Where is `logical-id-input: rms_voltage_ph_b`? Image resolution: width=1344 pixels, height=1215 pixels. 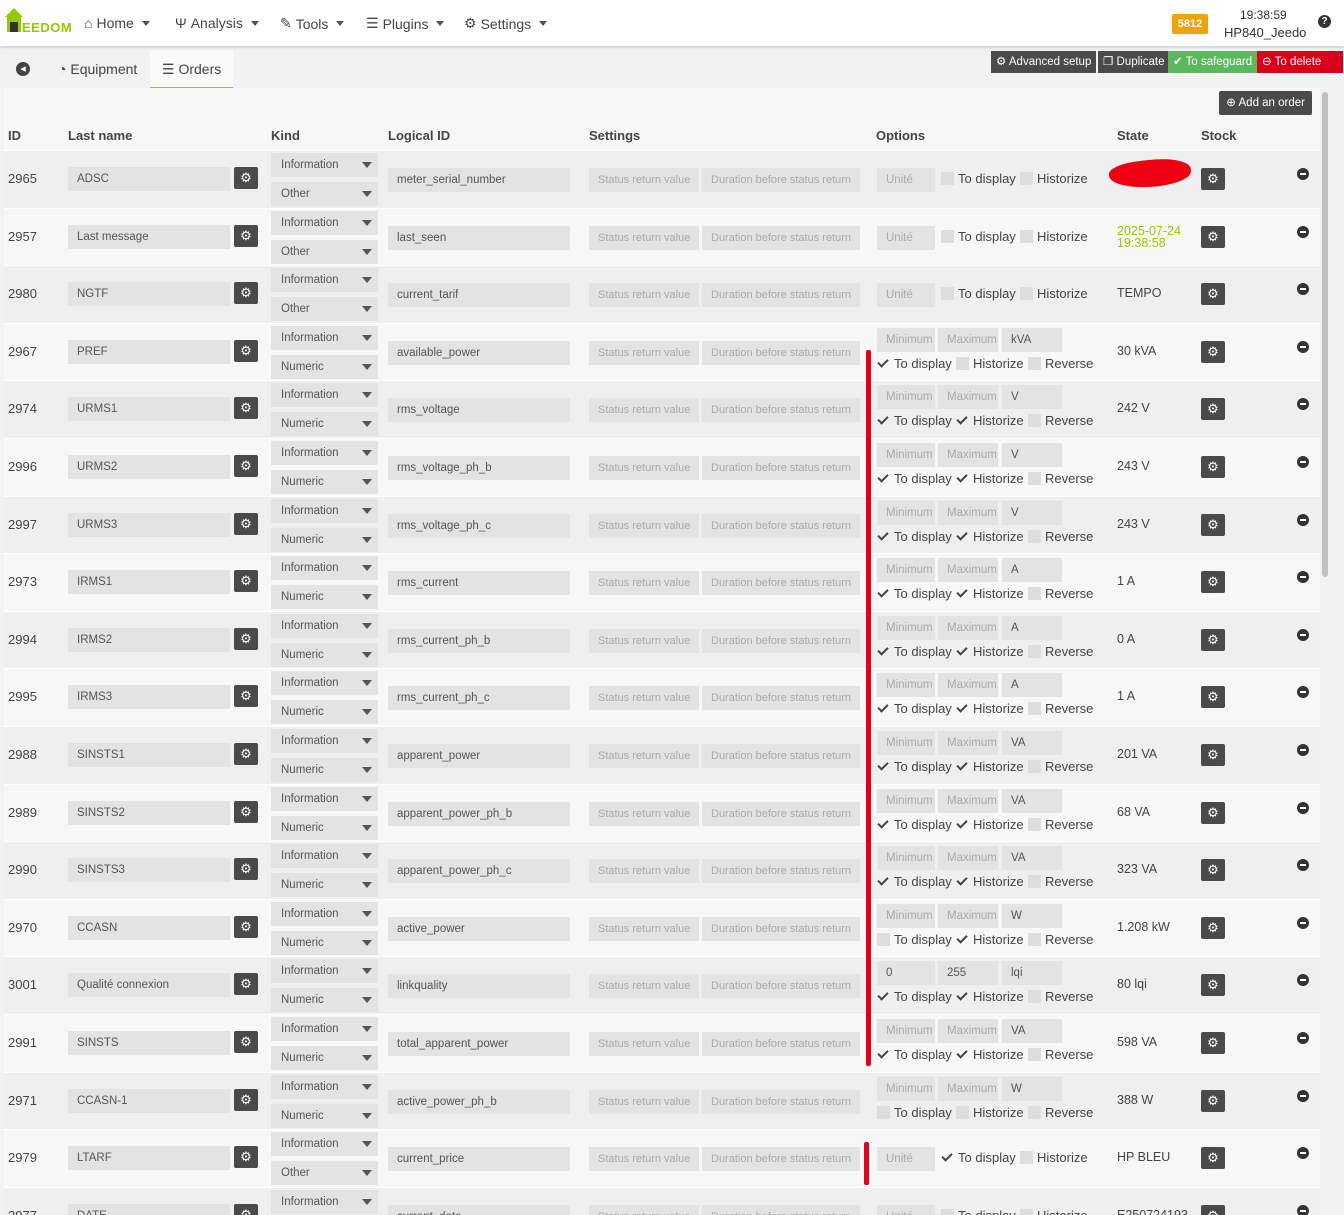
logical-id-input: rms_voltage_ph_b is located at coordinates (479, 468).